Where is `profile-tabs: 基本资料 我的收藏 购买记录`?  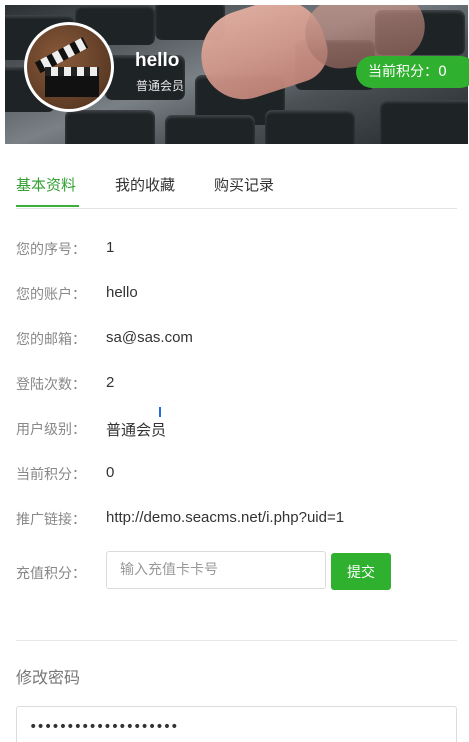 profile-tabs: 基本资料 我的收藏 购买记录 is located at coordinates (236, 184).